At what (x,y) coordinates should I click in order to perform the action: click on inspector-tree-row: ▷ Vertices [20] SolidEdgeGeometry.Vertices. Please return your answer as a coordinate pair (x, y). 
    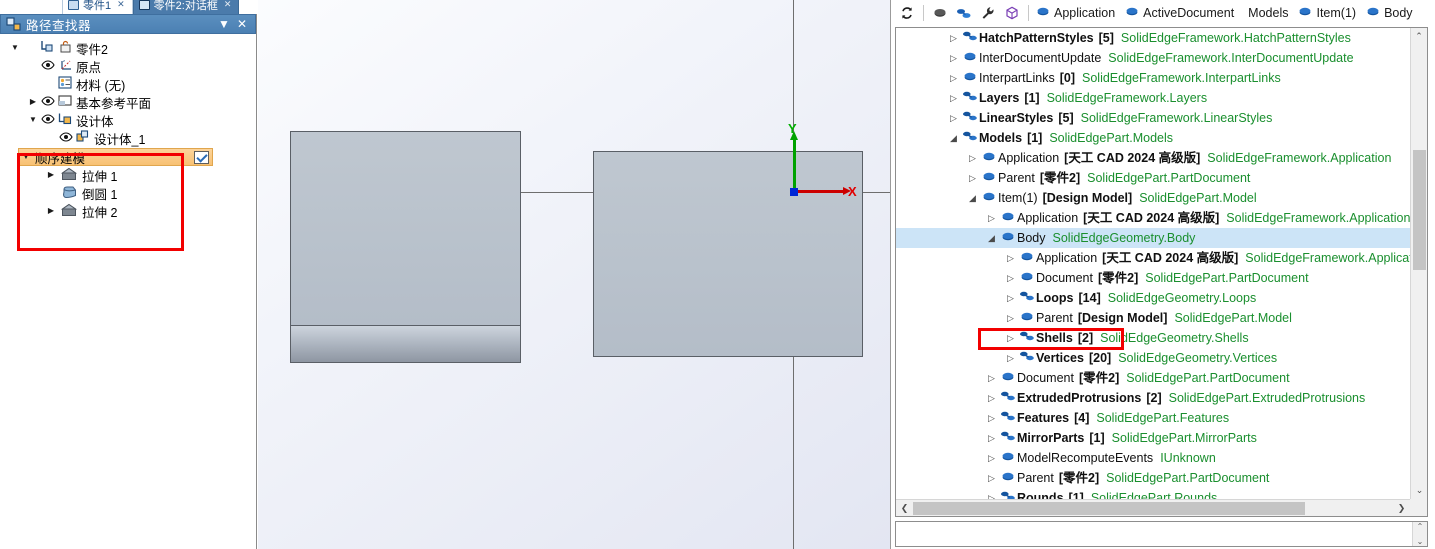
    Looking at the image, I should click on (1153, 358).